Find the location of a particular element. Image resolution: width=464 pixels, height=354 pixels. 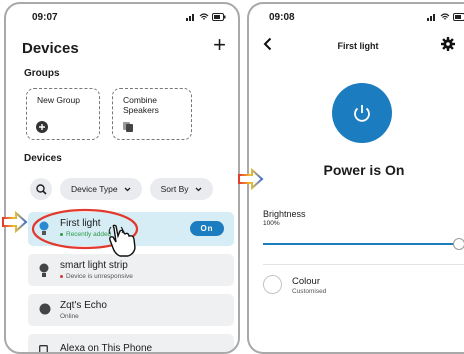

power-toggle-button: On is located at coordinates (207, 228).